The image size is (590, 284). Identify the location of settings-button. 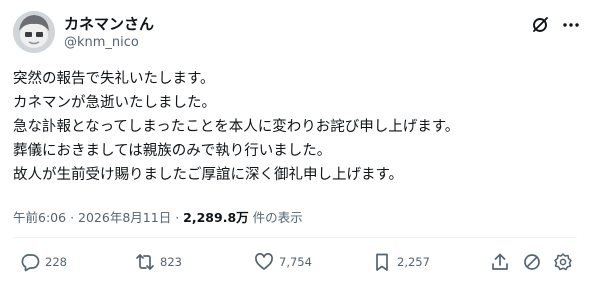
(563, 262).